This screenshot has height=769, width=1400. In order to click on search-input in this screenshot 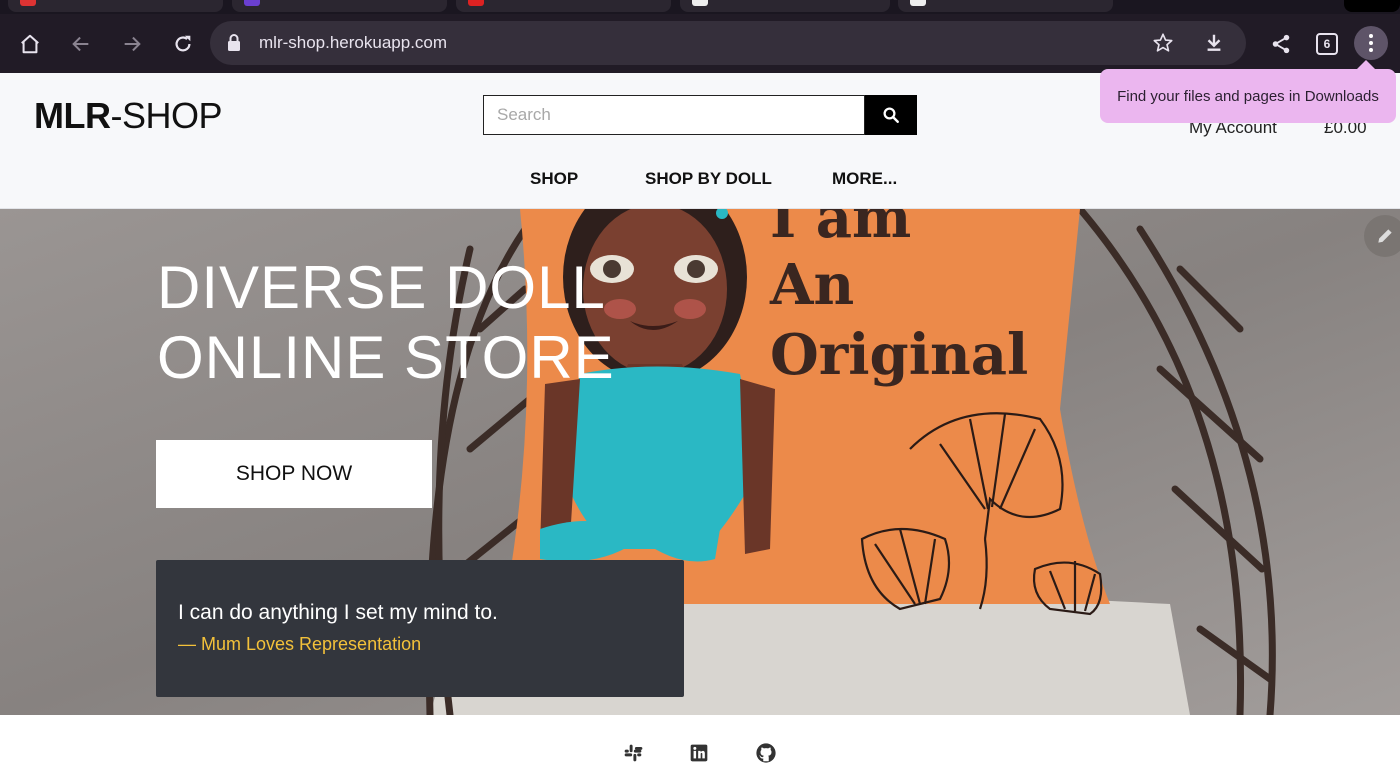, I will do `click(674, 115)`.